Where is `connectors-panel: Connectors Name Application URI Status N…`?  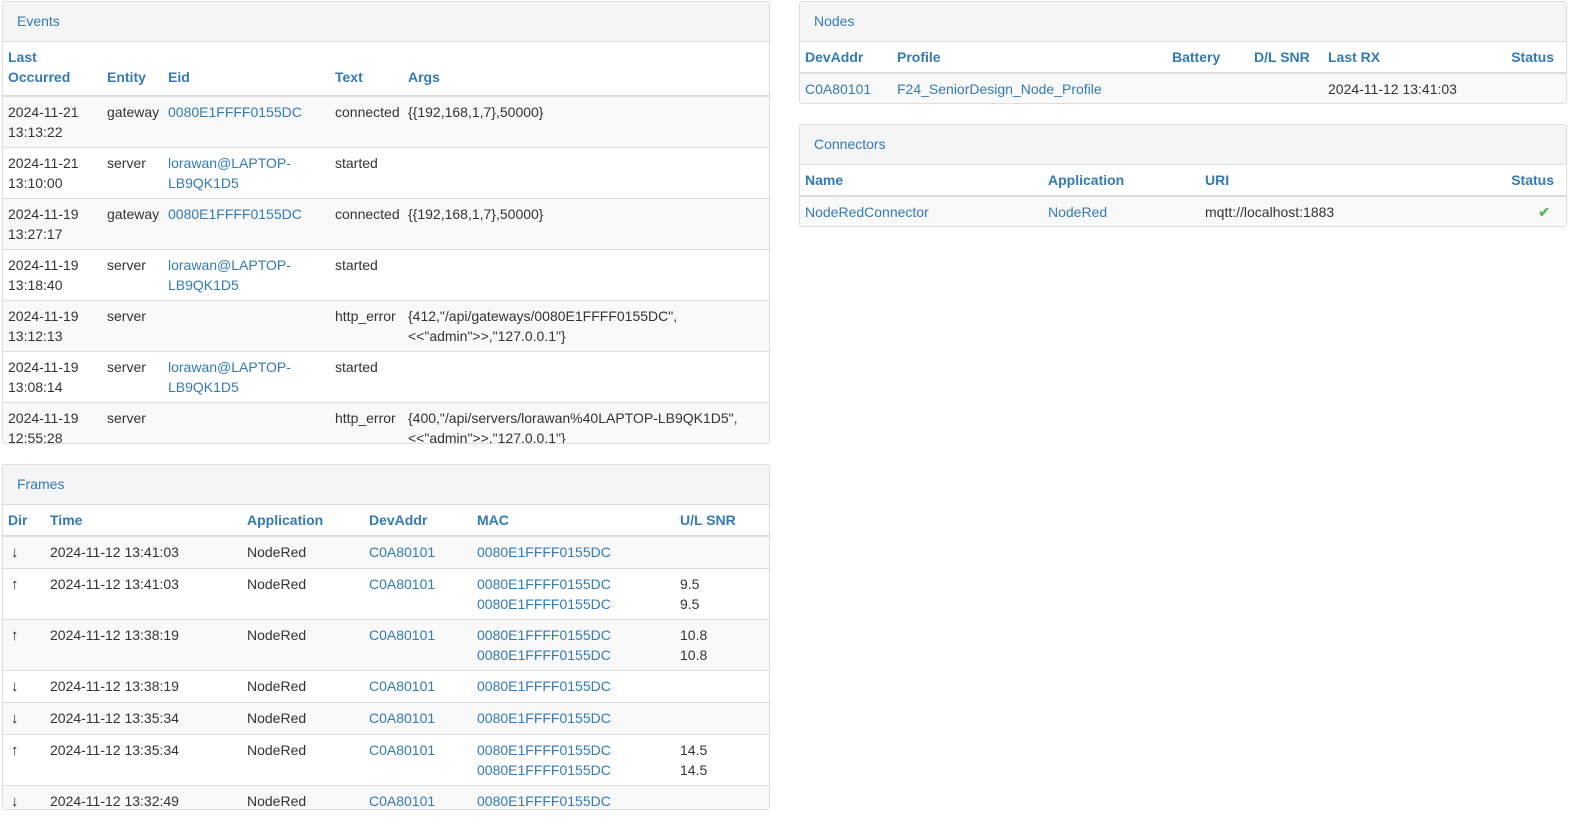 connectors-panel: Connectors Name Application URI Status N… is located at coordinates (1183, 175).